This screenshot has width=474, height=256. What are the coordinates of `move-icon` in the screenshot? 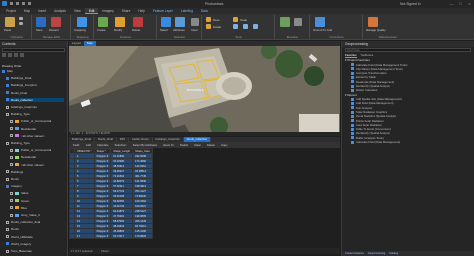 It's located at (208, 19).